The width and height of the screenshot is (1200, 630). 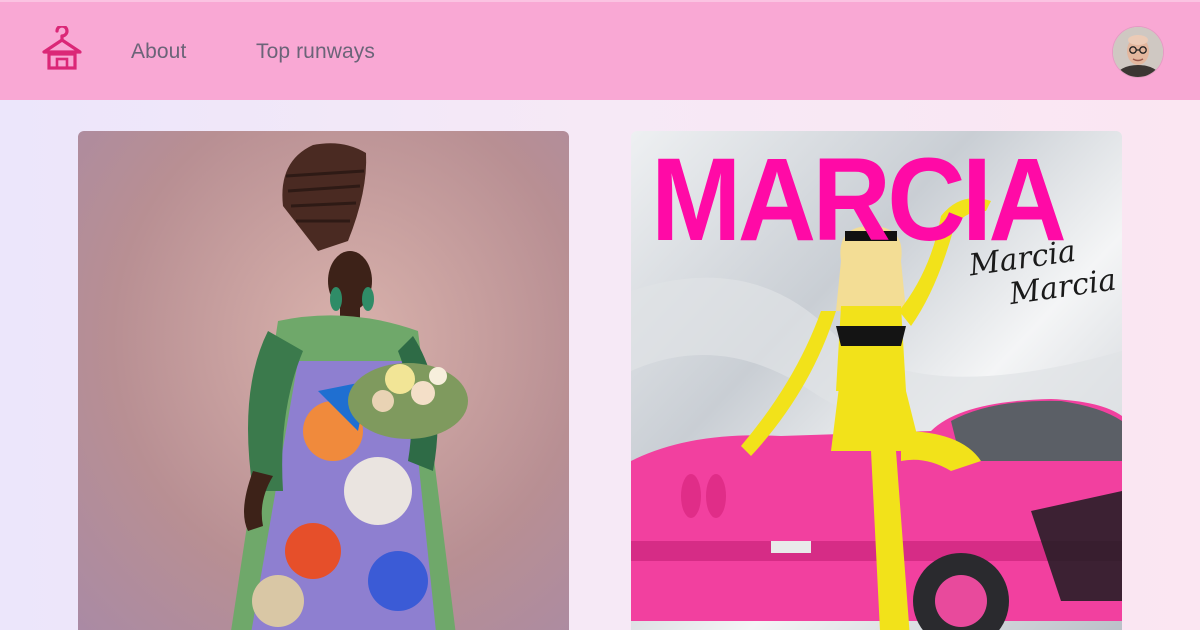 I want to click on user-avatar, so click(x=1138, y=52).